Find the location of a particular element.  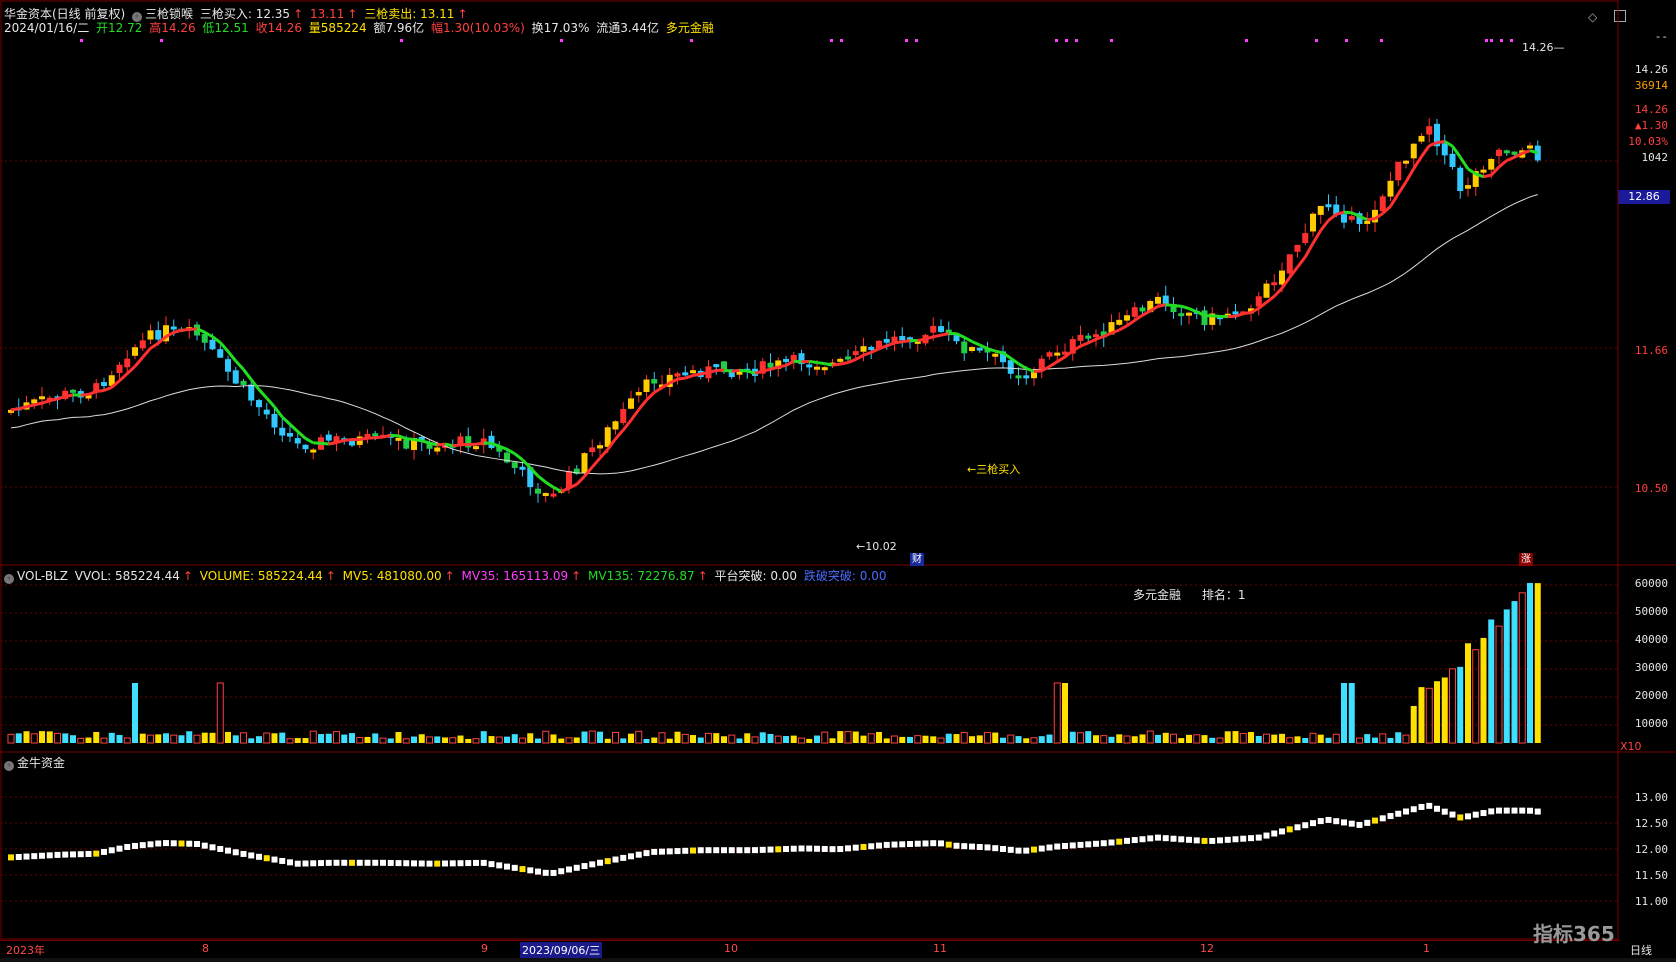

finance-badge: 财 is located at coordinates (917, 559).